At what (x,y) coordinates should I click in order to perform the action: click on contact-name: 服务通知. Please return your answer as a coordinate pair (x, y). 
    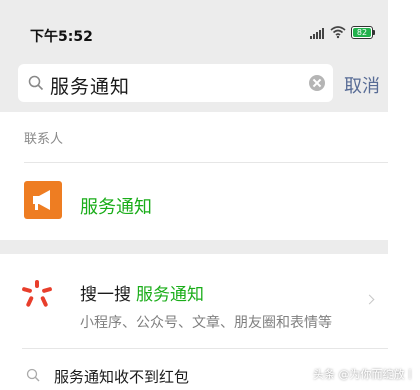
    Looking at the image, I should click on (116, 207).